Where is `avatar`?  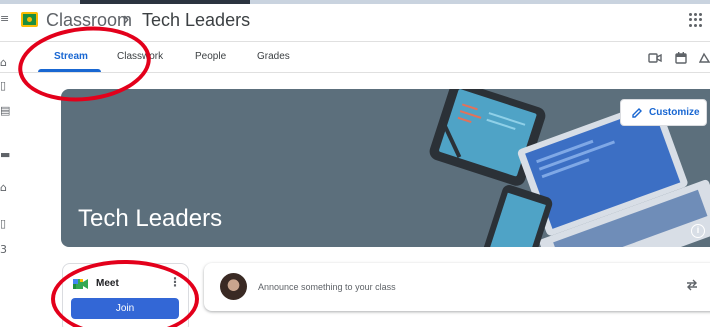
avatar is located at coordinates (233, 286).